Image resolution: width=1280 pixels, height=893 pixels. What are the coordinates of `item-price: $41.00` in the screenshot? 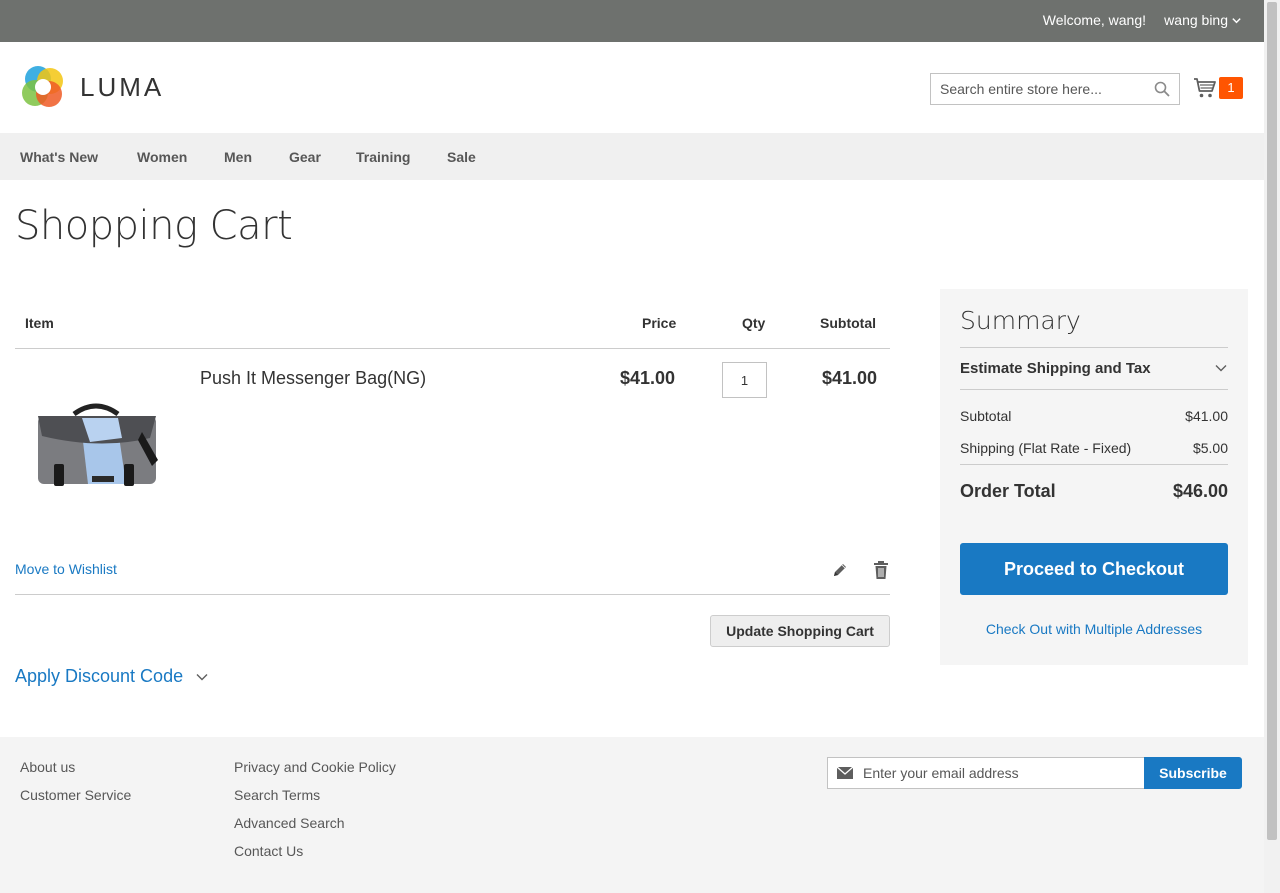 It's located at (648, 378).